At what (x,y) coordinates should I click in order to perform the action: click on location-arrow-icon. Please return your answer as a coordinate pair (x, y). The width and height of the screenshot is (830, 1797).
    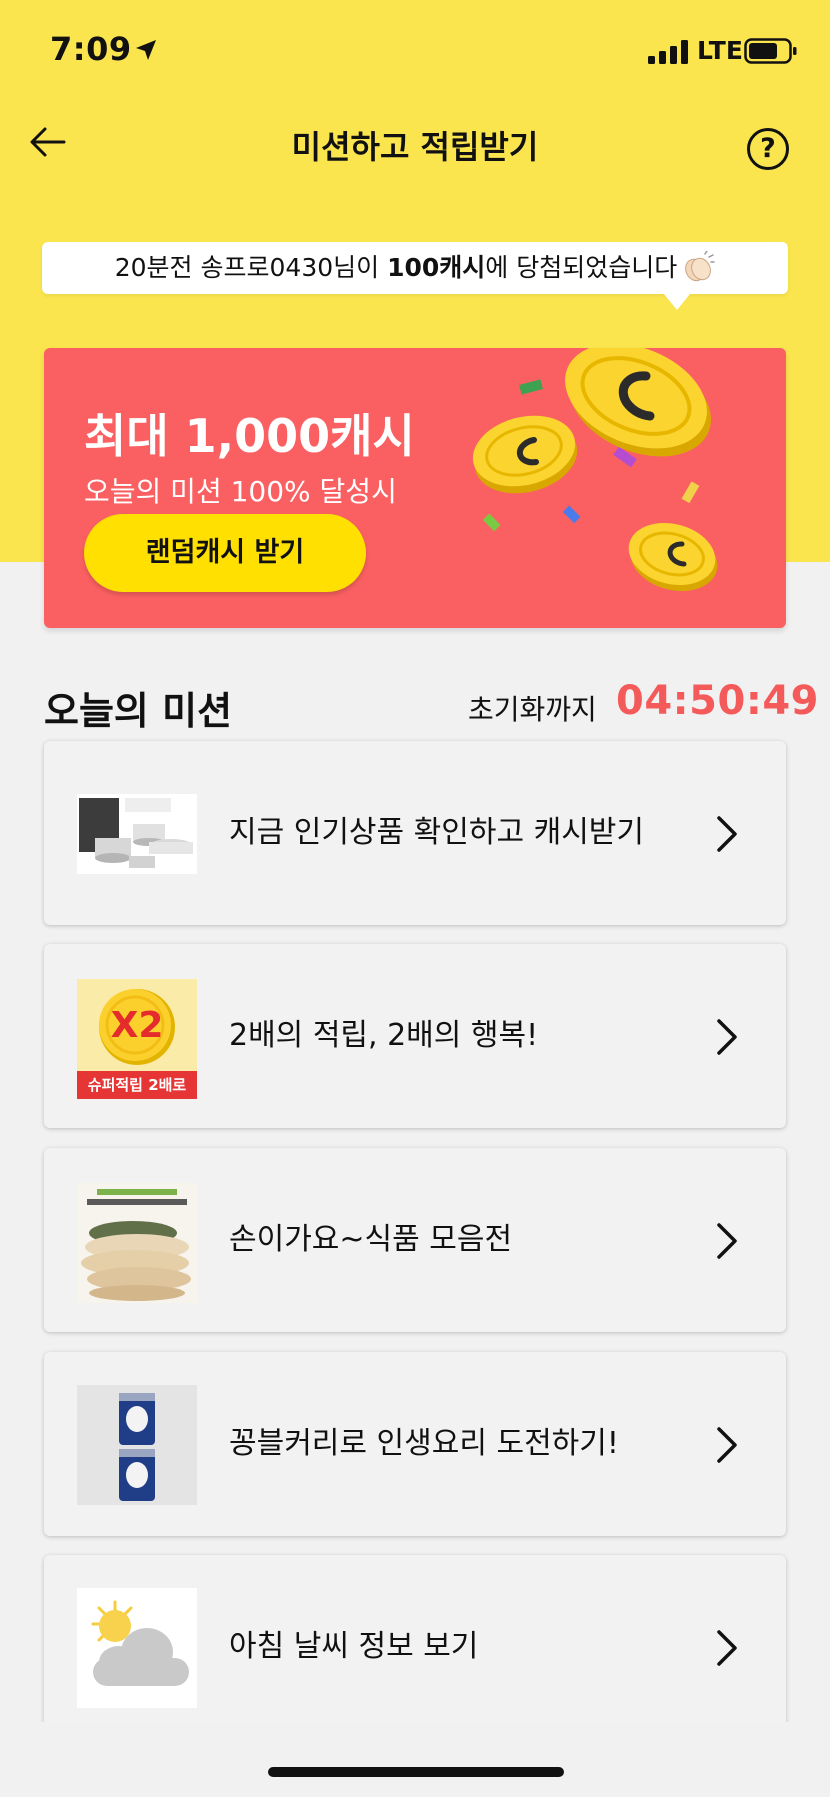
    Looking at the image, I should click on (146, 50).